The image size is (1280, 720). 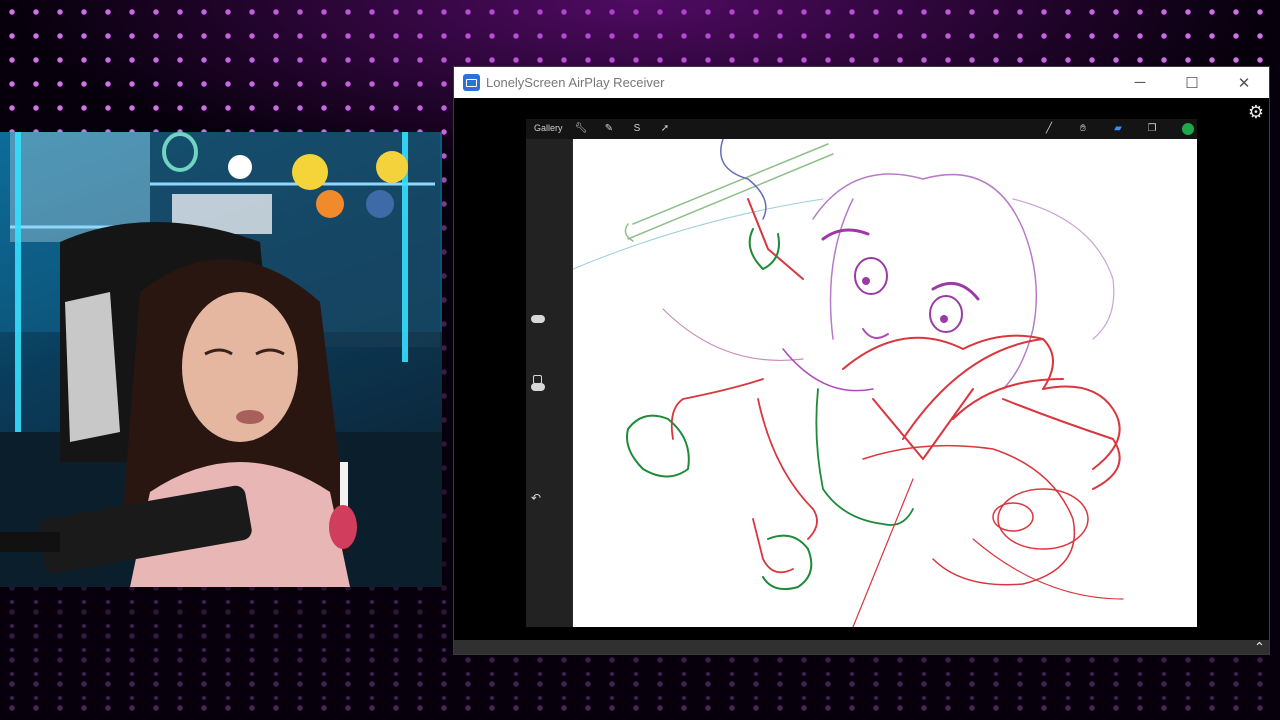 I want to click on app-icon, so click(x=471, y=82).